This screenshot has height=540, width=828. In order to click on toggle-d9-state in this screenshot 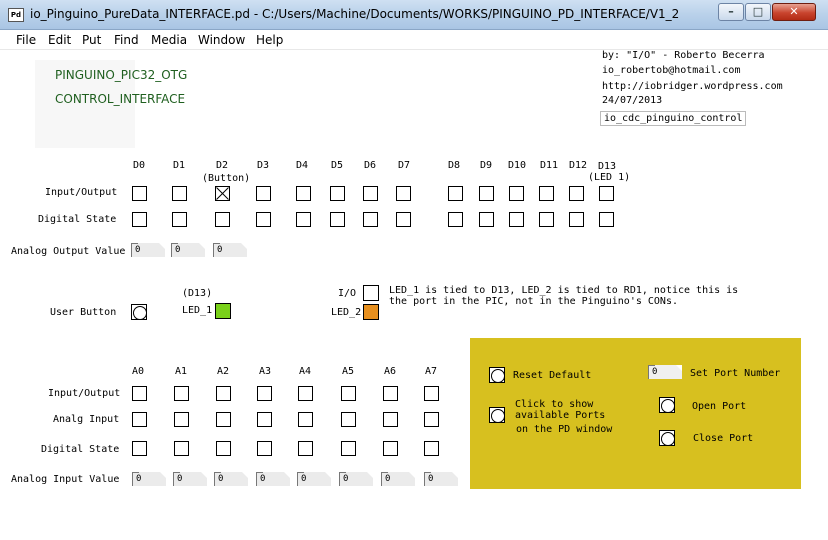, I will do `click(486, 219)`.